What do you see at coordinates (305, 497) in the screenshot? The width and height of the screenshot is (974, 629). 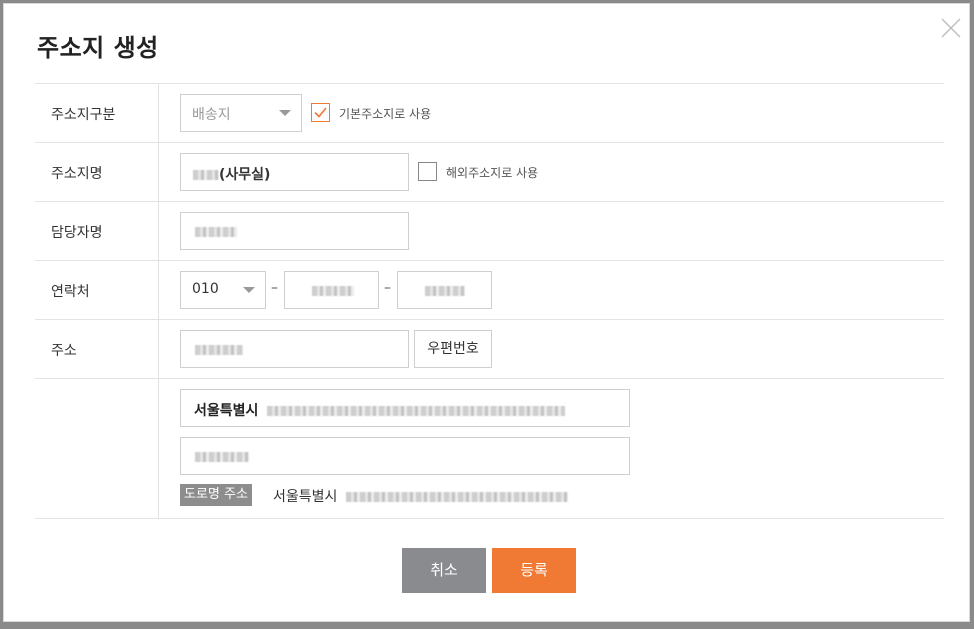 I see `road-address-prefix: 서울특별시` at bounding box center [305, 497].